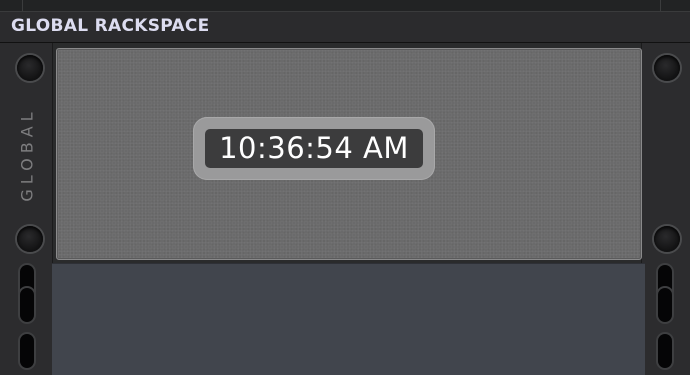 The width and height of the screenshot is (690, 375). I want to click on rack-rail-right, so click(665, 209).